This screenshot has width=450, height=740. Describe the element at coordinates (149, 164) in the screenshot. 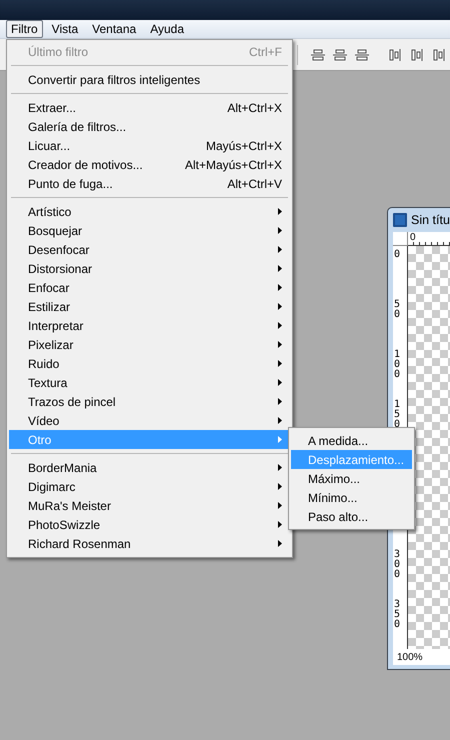

I see `menu-item: Creador de motivos... Alt+Mayús+Ctrl+X` at that location.